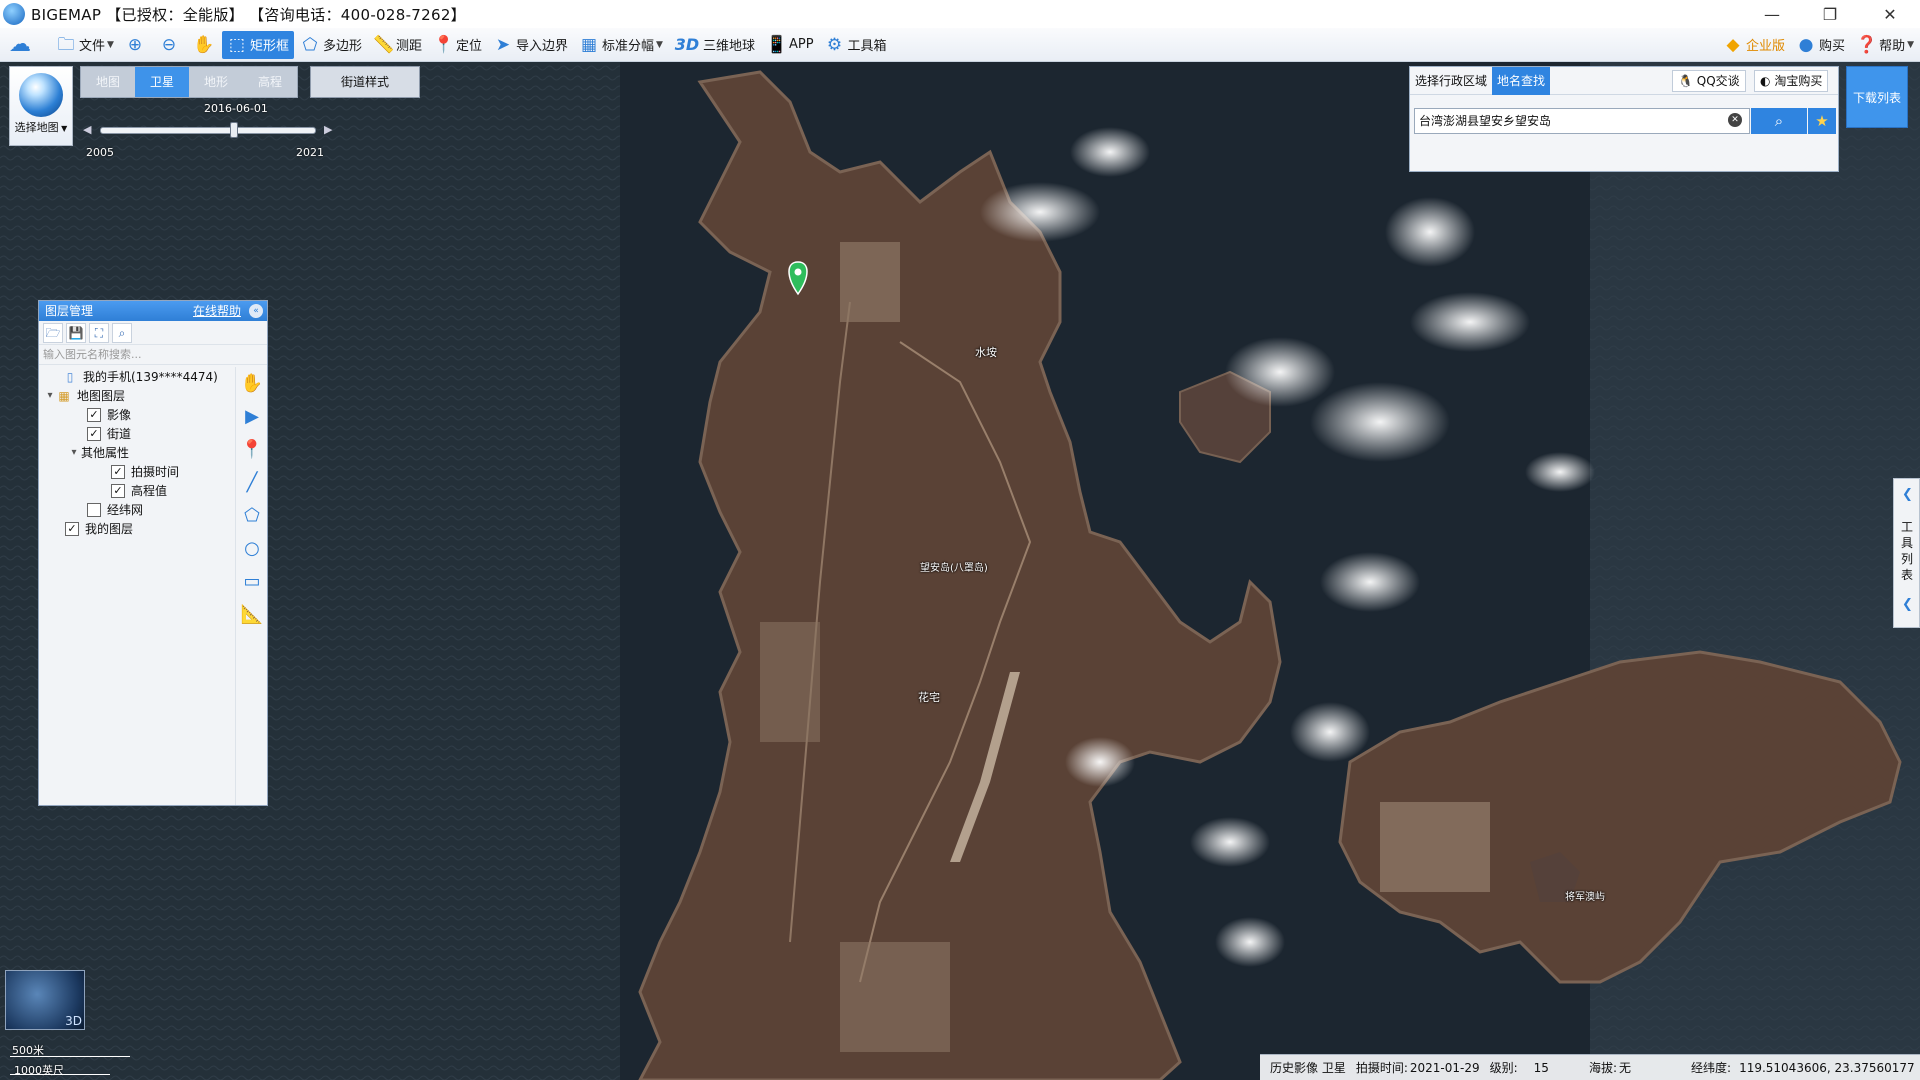  What do you see at coordinates (328, 129) in the screenshot?
I see `timeline-next-icon: ▶` at bounding box center [328, 129].